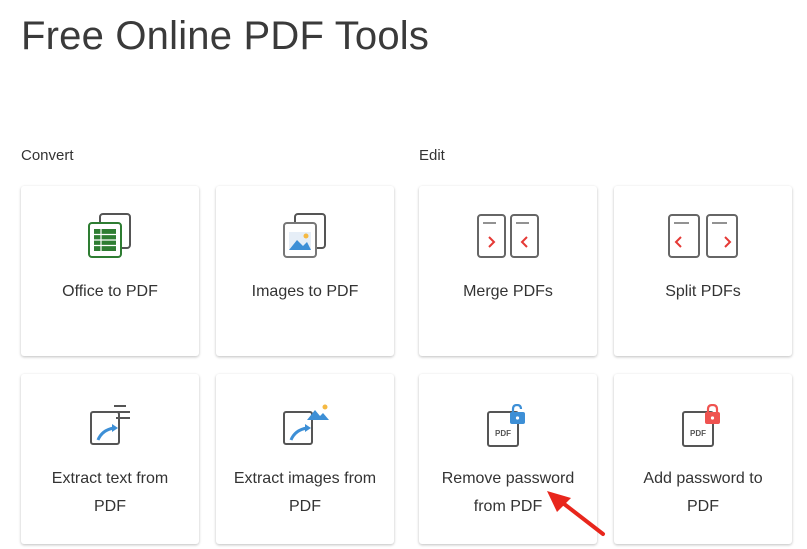 The height and width of the screenshot is (549, 807). Describe the element at coordinates (703, 239) in the screenshot. I see `split-icon` at that location.